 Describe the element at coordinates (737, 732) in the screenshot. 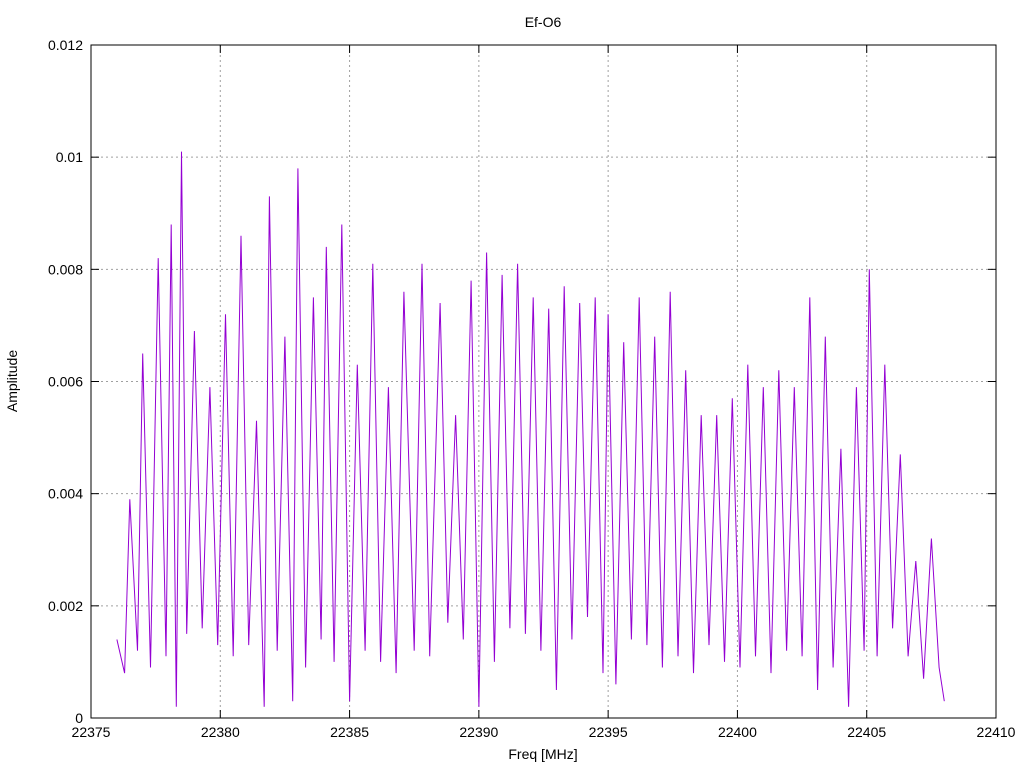

I see `x-tick-label: 22400` at that location.